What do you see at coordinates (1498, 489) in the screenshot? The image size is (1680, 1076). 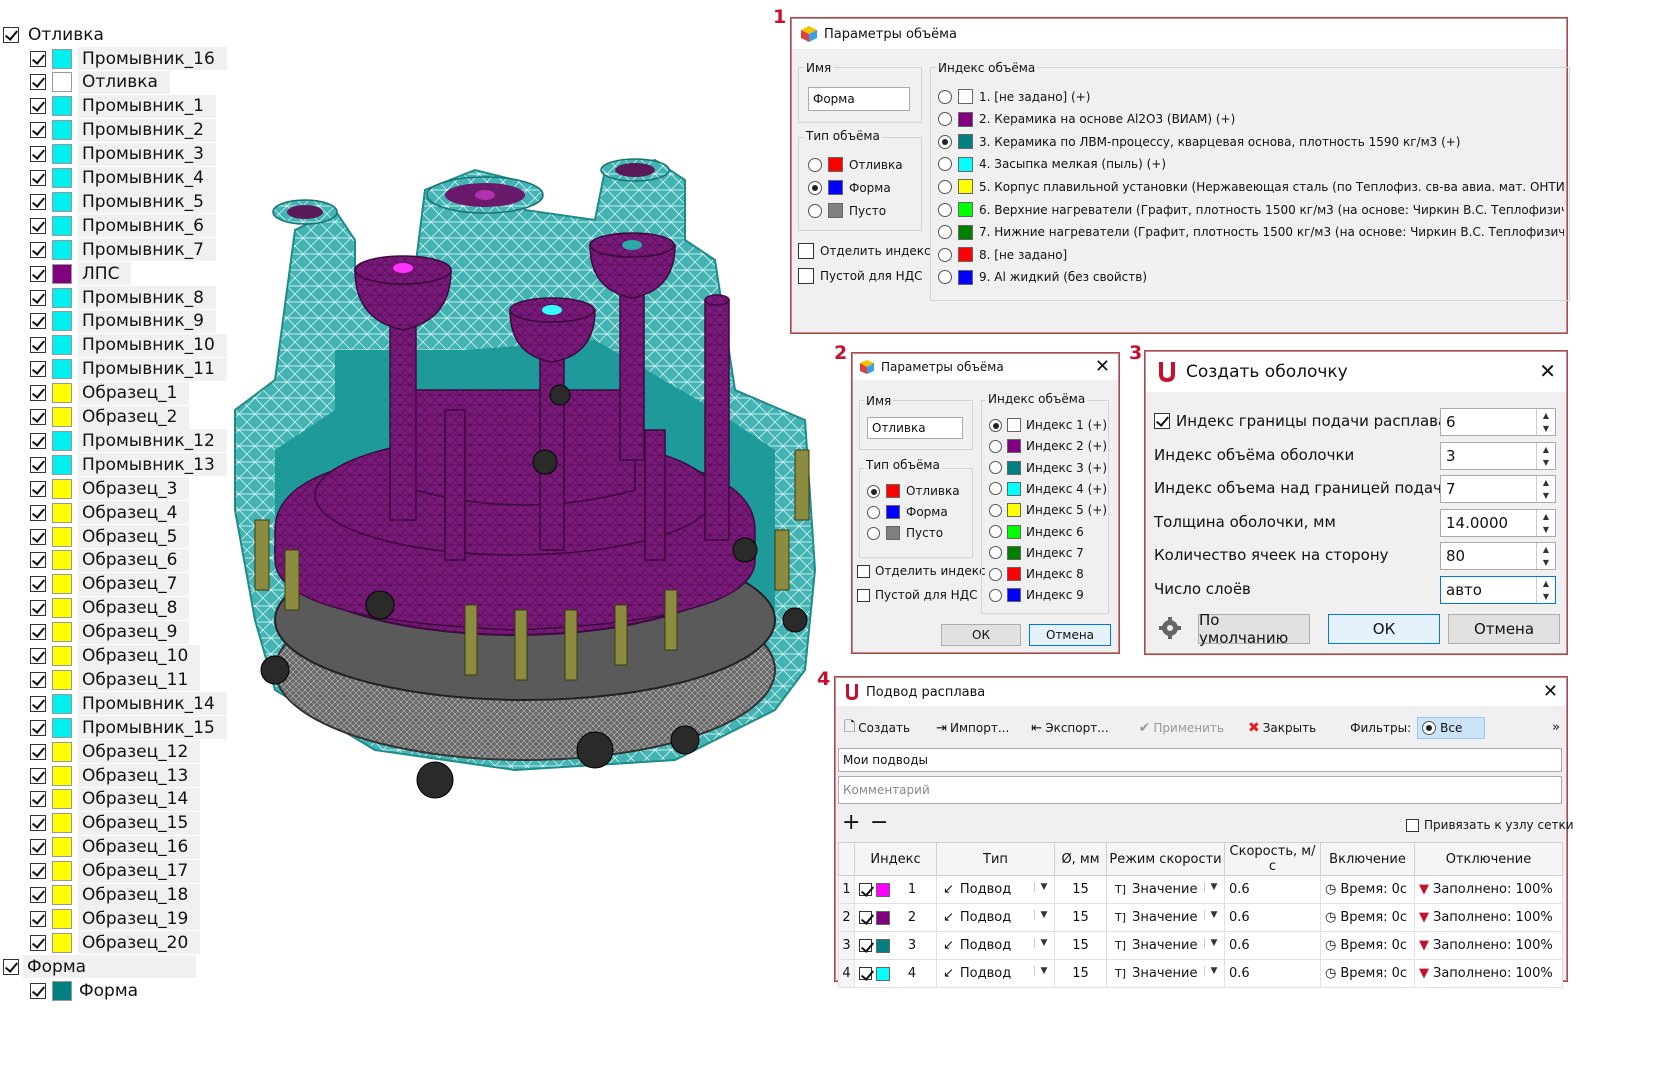 I see `field-spinbox: 7 ▲ ▼` at bounding box center [1498, 489].